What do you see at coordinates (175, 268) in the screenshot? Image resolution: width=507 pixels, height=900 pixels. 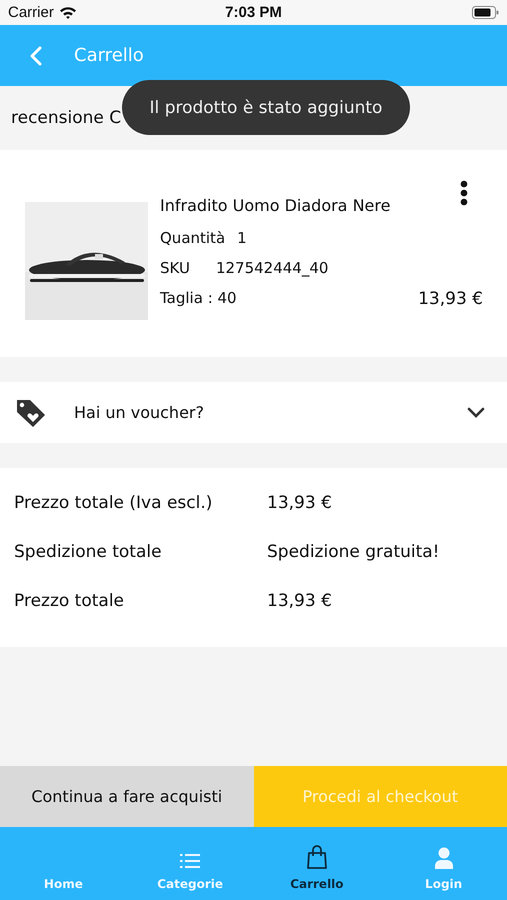 I see `sku-label: SKU` at bounding box center [175, 268].